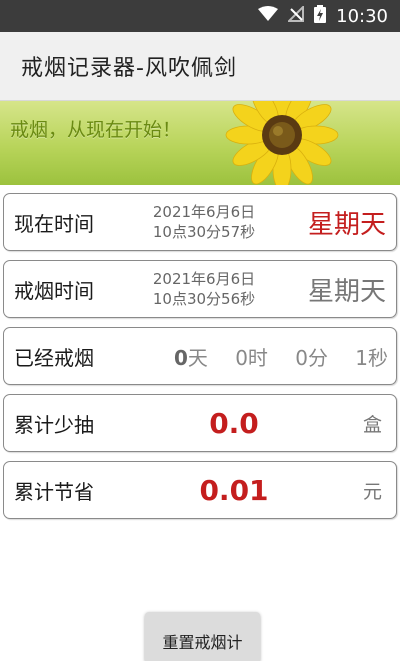  What do you see at coordinates (54, 357) in the screenshot?
I see `elapsed-label: 已经戒烟` at bounding box center [54, 357].